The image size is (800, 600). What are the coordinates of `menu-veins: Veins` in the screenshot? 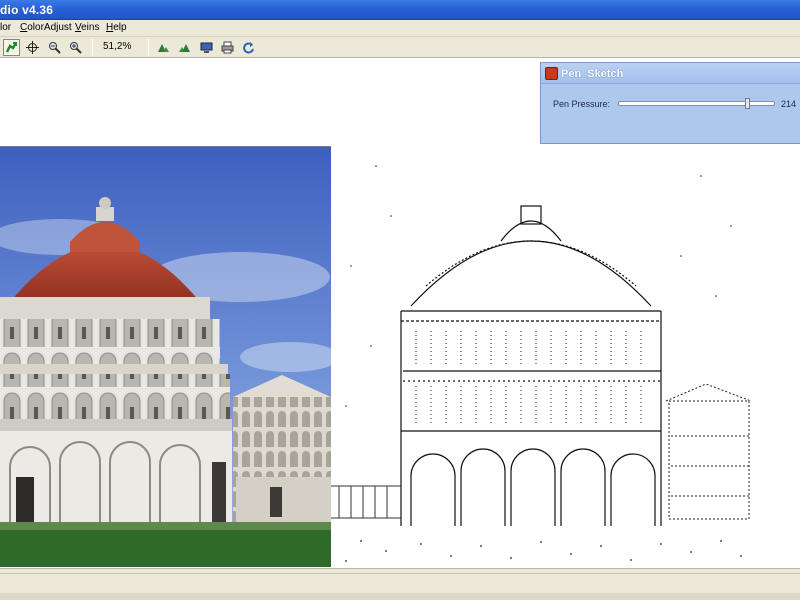 It's located at (87, 27).